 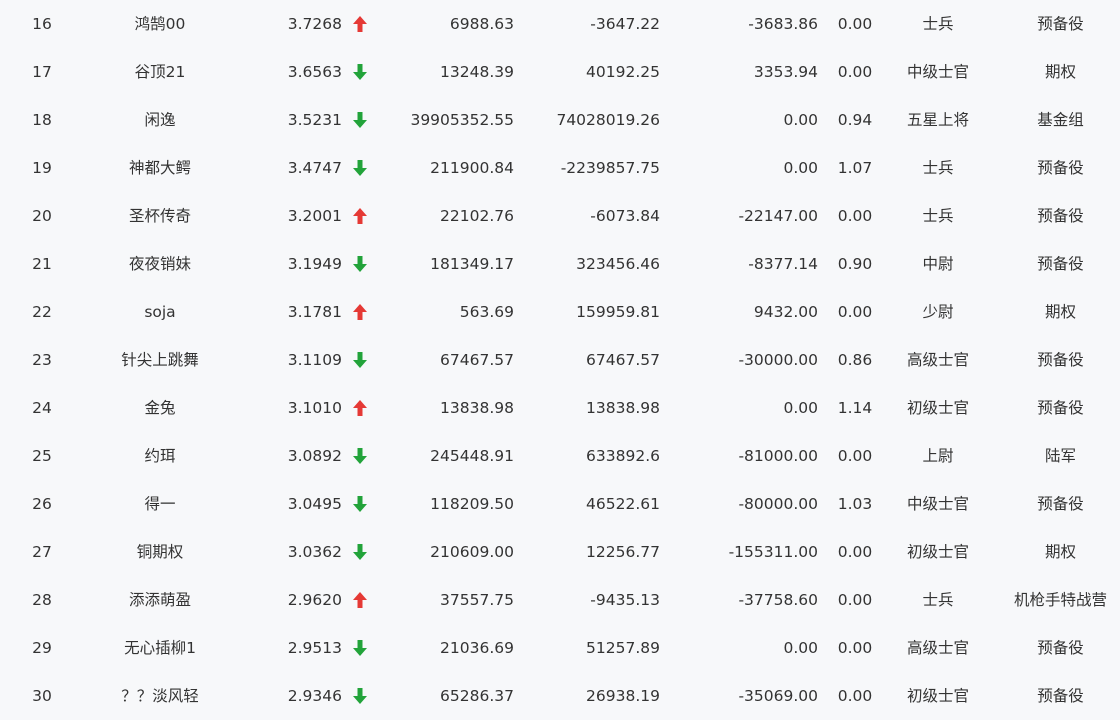 I want to click on value-1-cell: 245448.91, so click(x=472, y=456).